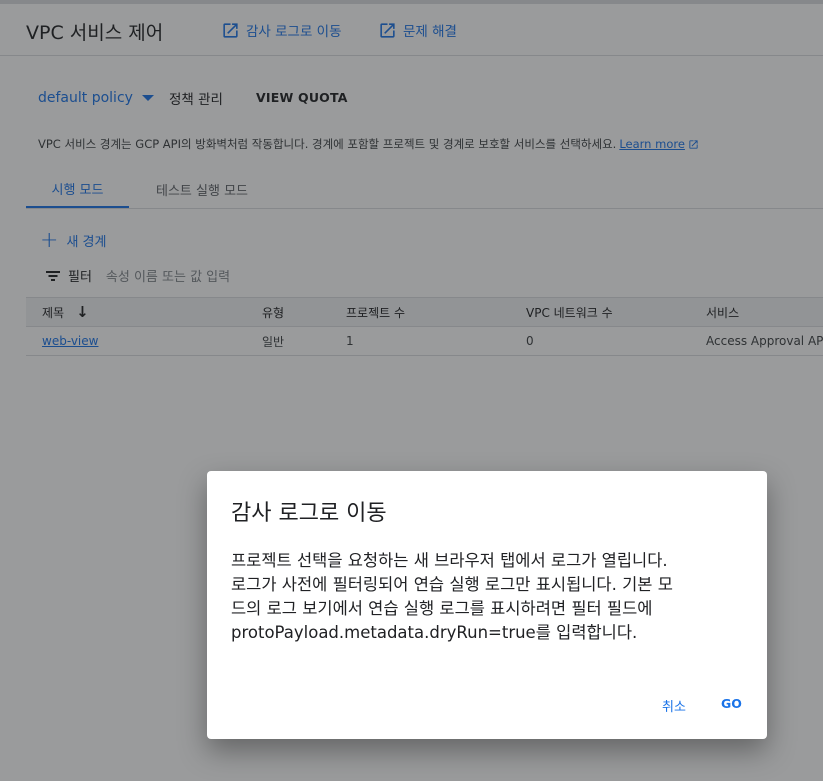  What do you see at coordinates (309, 513) in the screenshot?
I see `dialog-title: 감사 로그로 이동` at bounding box center [309, 513].